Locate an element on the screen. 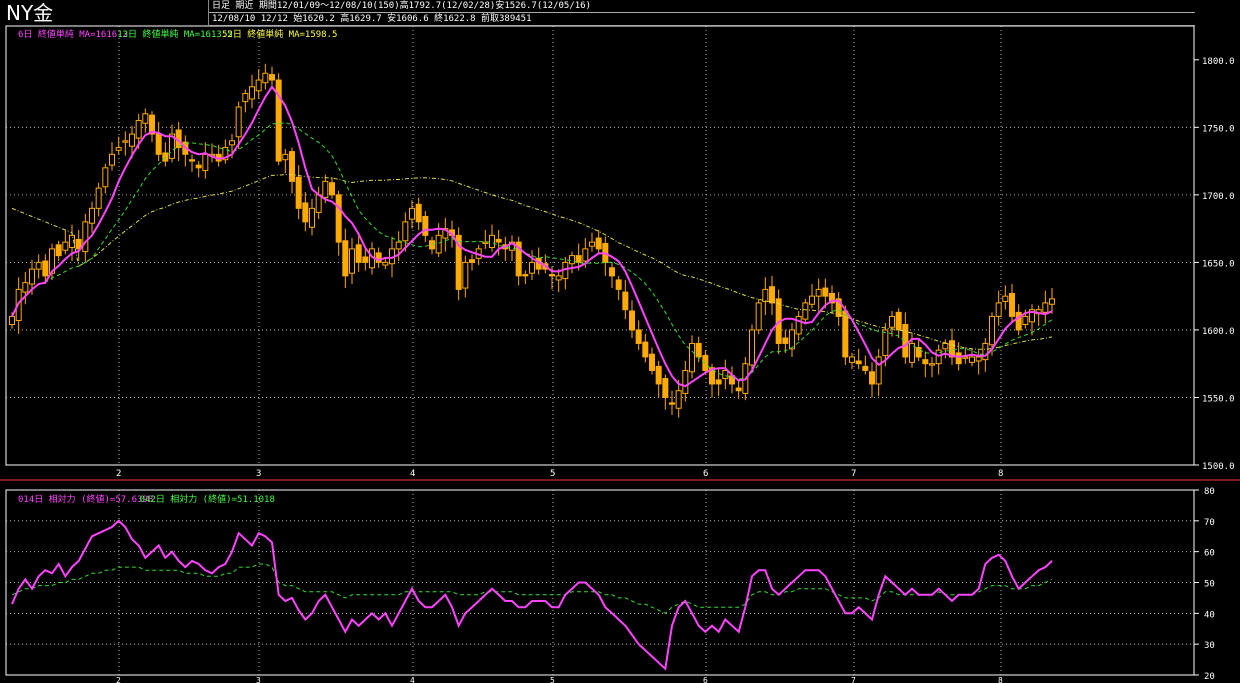 This screenshot has height=683, width=1240. price-y-tick-label: 1550.0 is located at coordinates (1218, 399).